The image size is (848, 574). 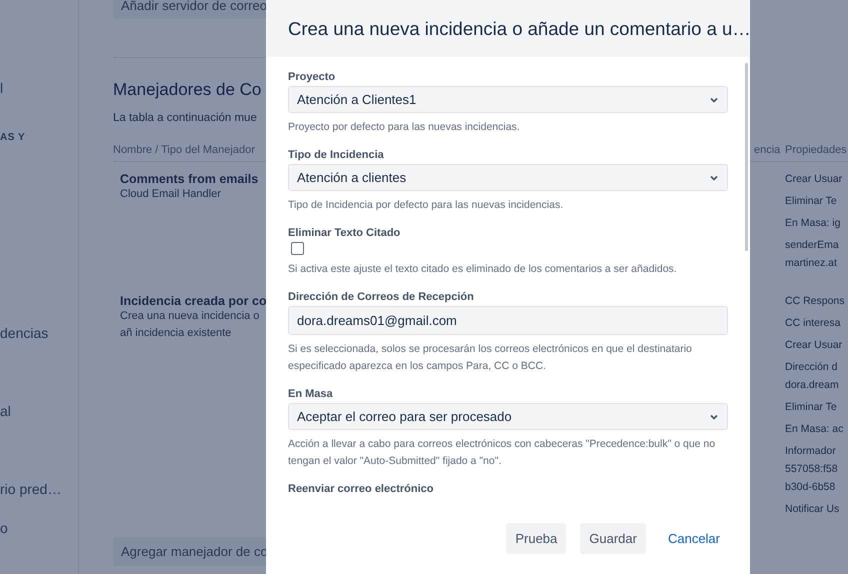 I want to click on dialog-button: Prueba, so click(x=536, y=538).